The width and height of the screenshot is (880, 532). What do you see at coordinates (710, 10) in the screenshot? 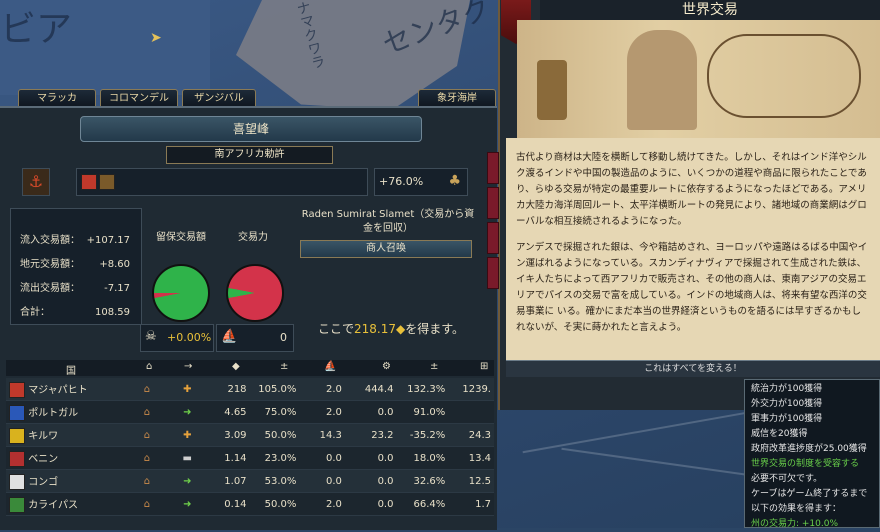
I see `event-title: 世界交易` at bounding box center [710, 10].